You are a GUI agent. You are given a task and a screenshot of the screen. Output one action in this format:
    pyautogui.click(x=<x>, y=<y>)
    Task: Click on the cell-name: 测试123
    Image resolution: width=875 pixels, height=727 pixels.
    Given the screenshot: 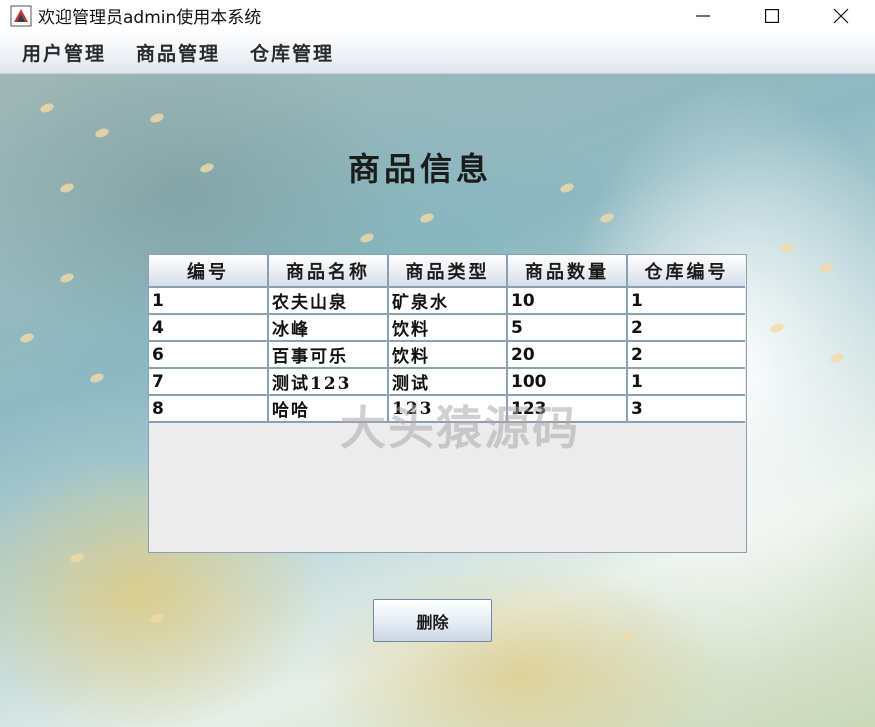 What is the action you would take?
    pyautogui.click(x=328, y=382)
    